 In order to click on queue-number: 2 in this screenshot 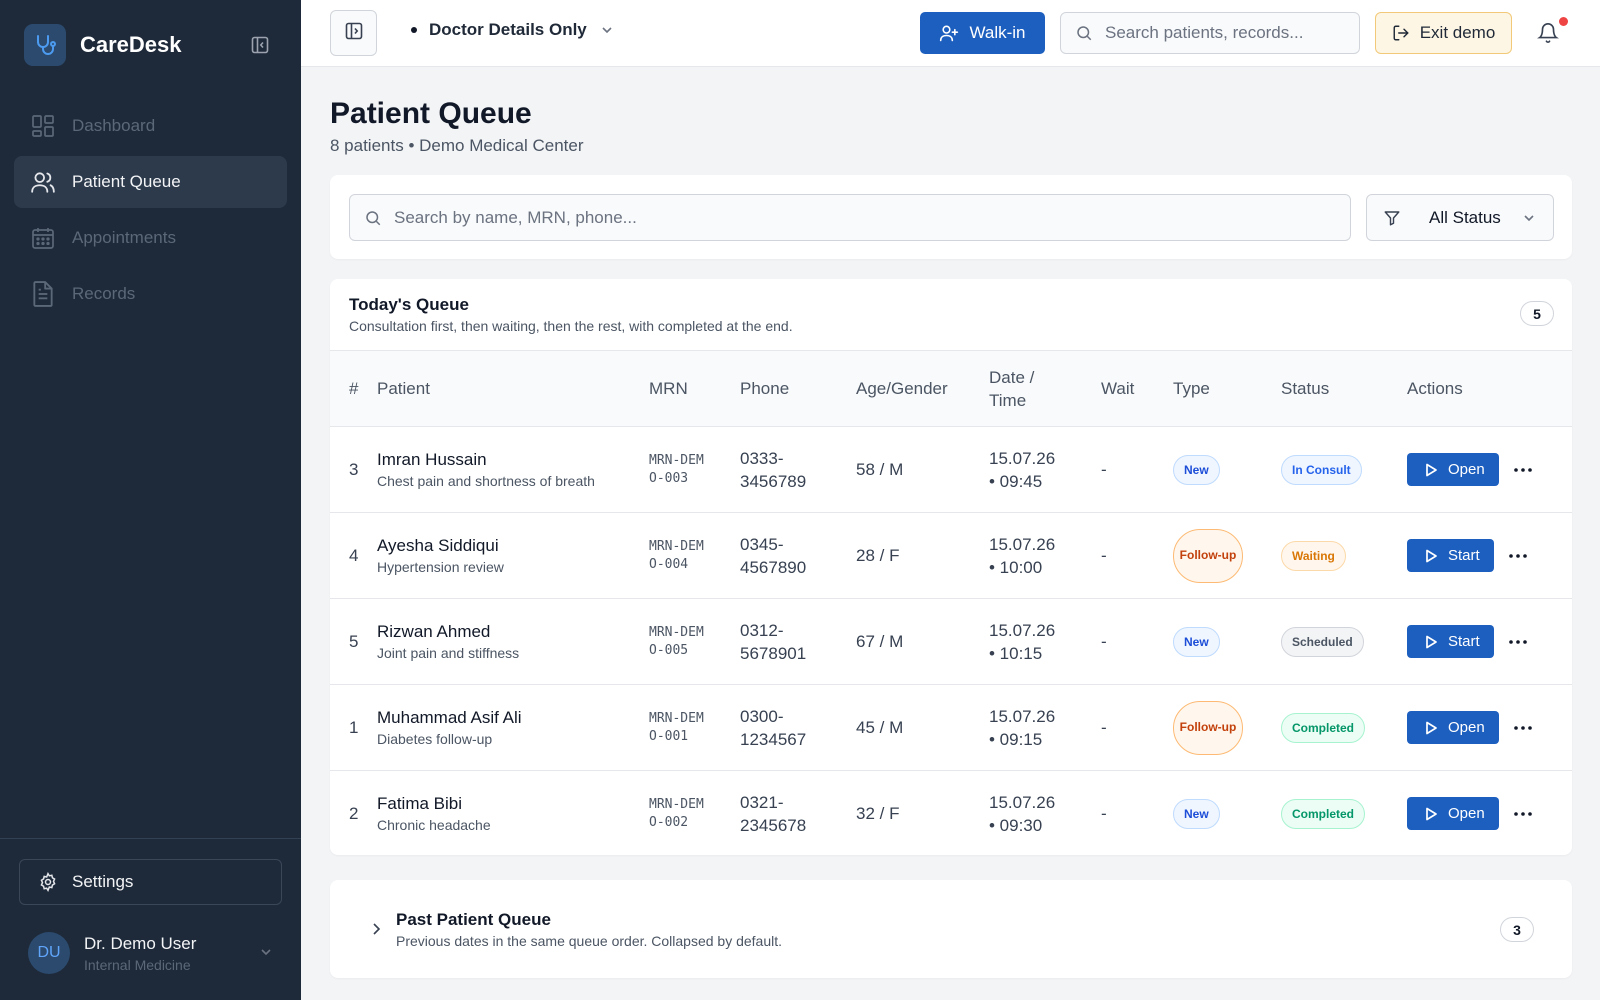, I will do `click(354, 813)`.